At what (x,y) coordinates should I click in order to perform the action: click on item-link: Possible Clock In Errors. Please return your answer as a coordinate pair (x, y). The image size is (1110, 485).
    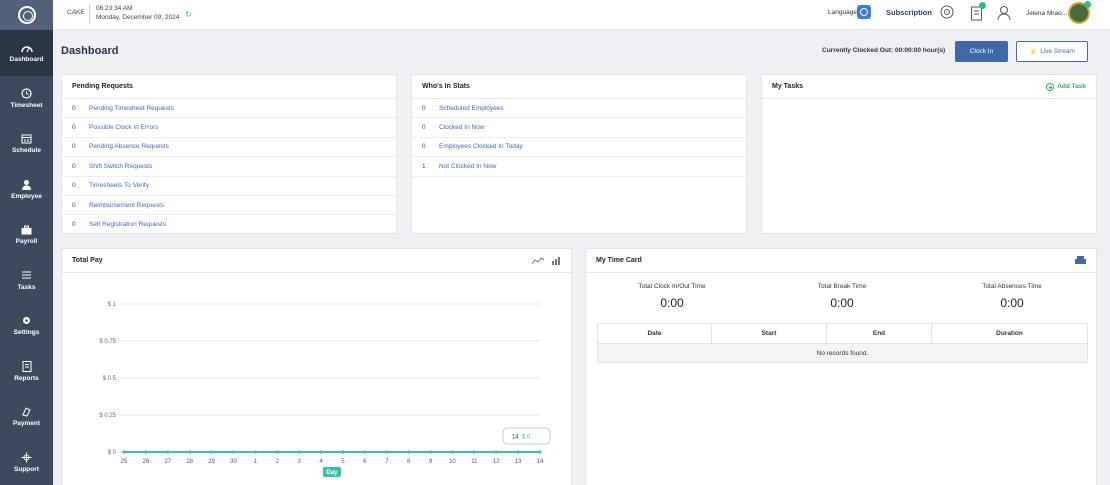
    Looking at the image, I should click on (123, 127).